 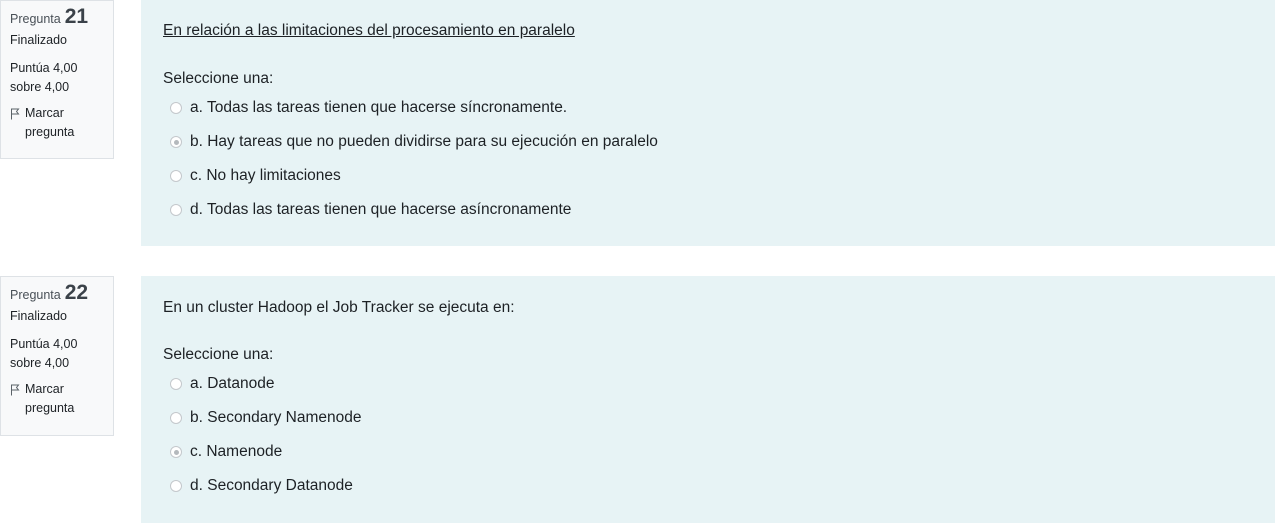 What do you see at coordinates (76, 16) in the screenshot?
I see `question-number: 21` at bounding box center [76, 16].